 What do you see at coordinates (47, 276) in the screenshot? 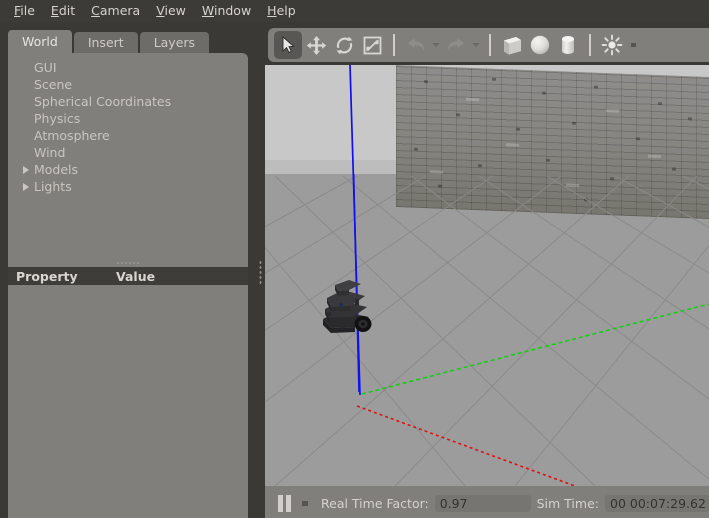
I see `column-header-property: Property` at bounding box center [47, 276].